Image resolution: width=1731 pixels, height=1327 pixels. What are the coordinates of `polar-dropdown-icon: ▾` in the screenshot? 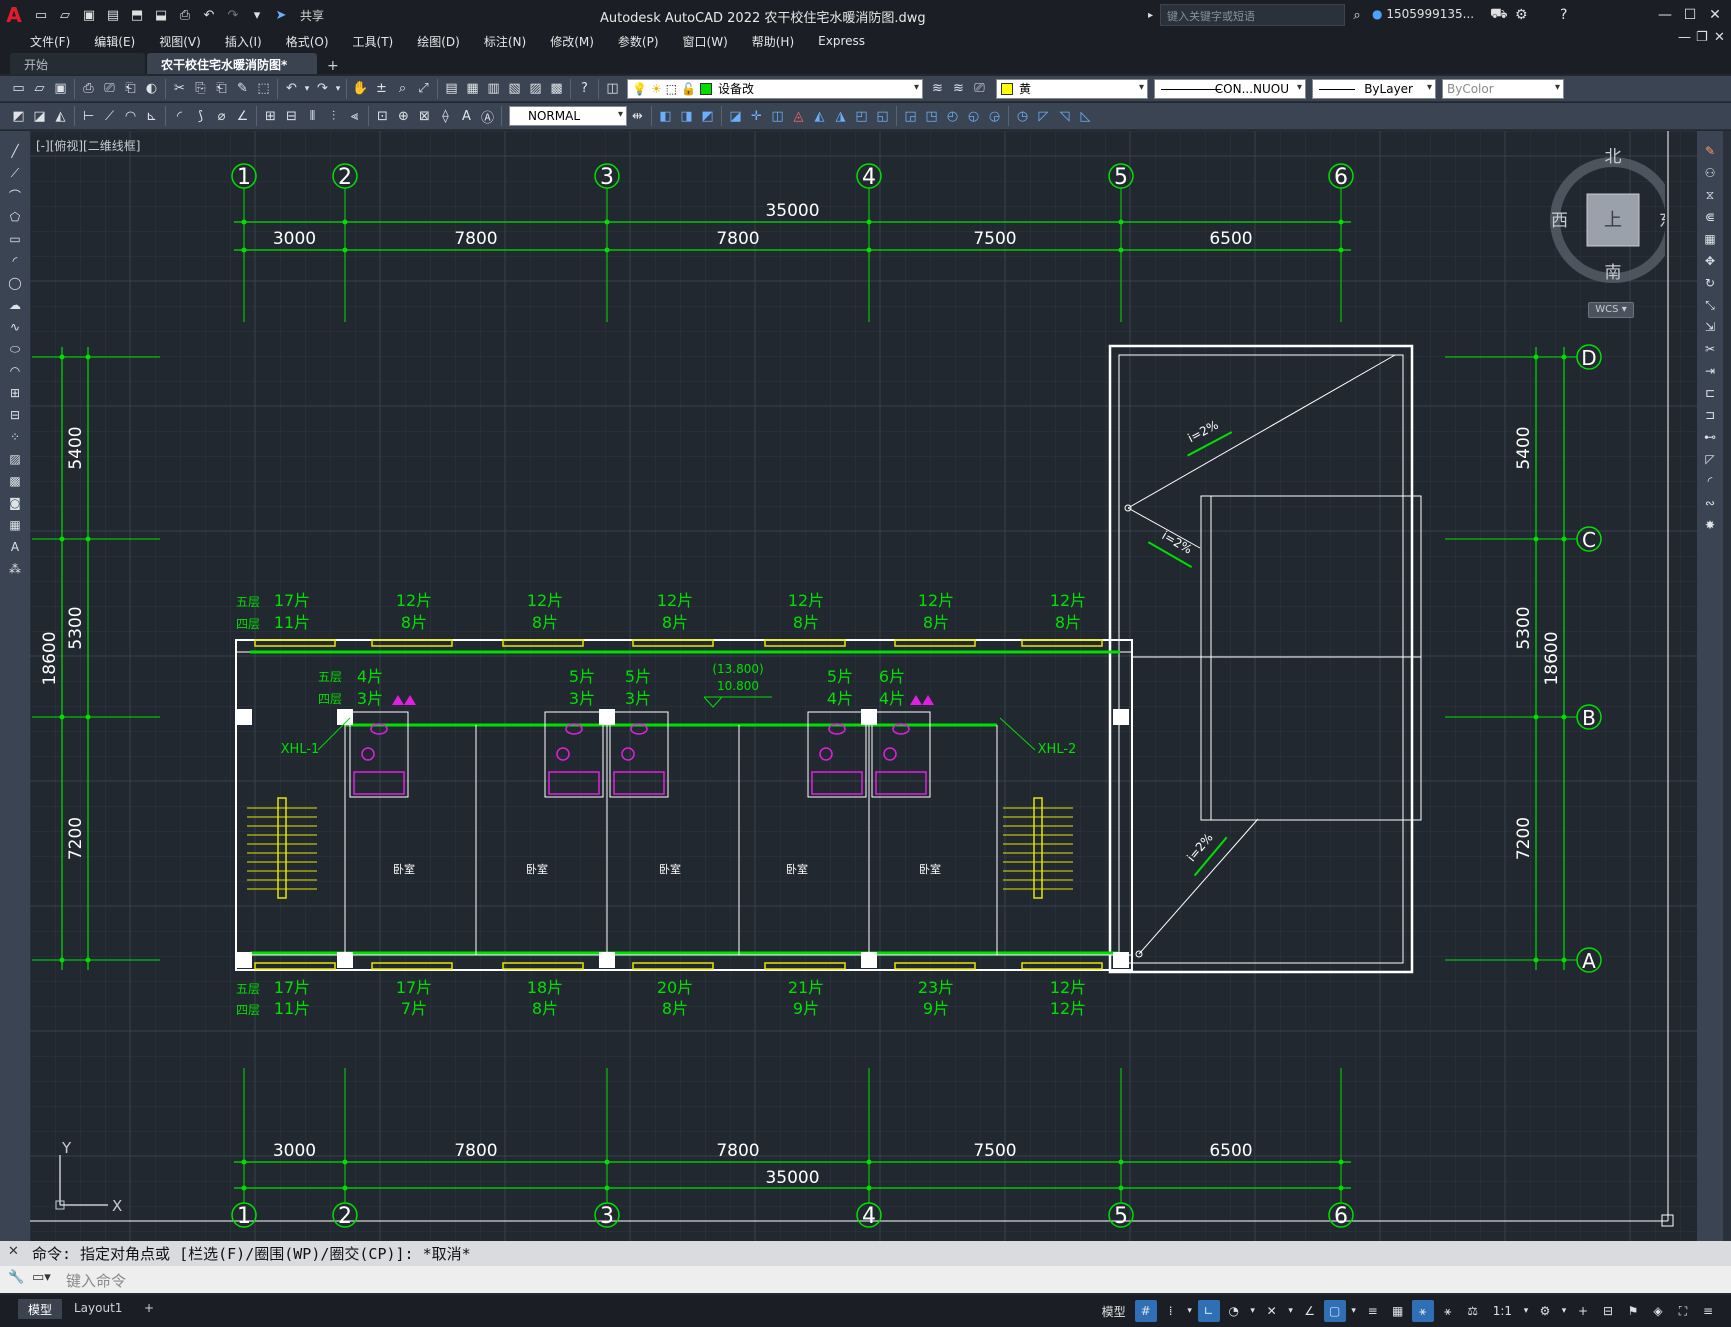 It's located at (1253, 1311).